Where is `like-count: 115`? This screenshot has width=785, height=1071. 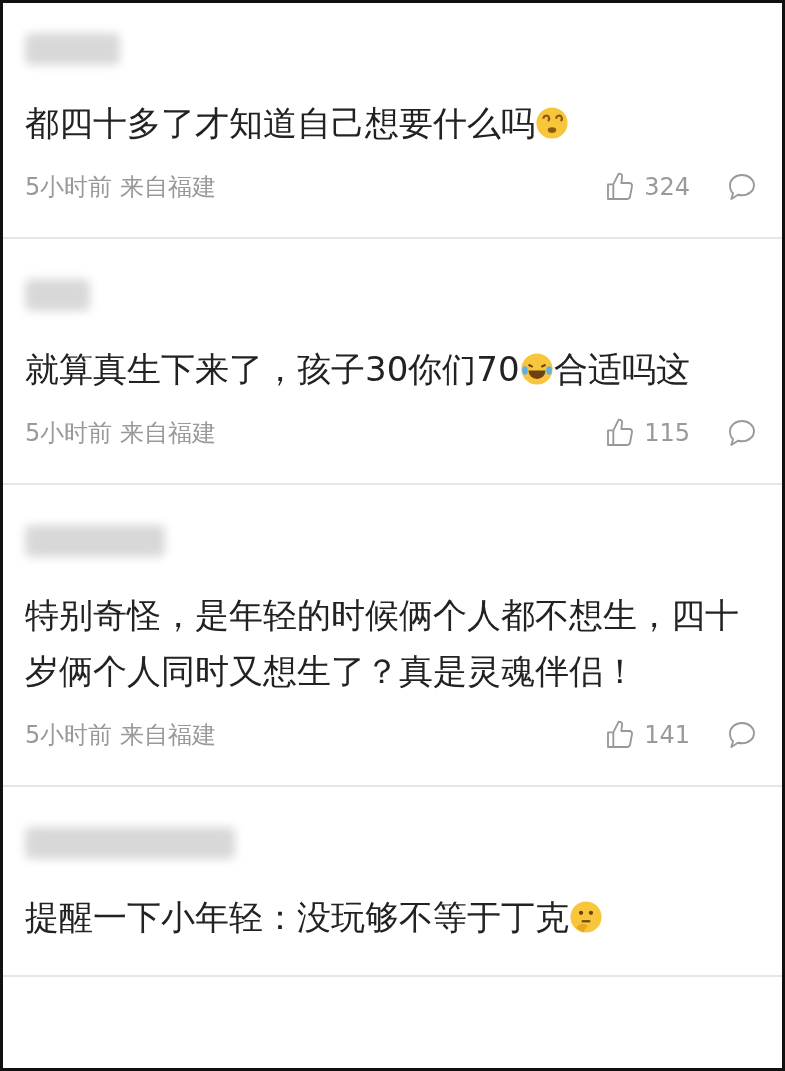 like-count: 115 is located at coordinates (667, 433).